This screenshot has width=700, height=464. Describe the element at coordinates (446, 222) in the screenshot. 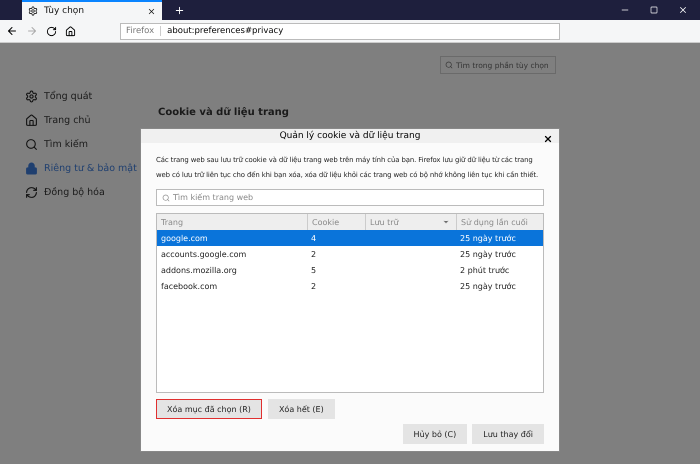

I see `sort-icon` at that location.